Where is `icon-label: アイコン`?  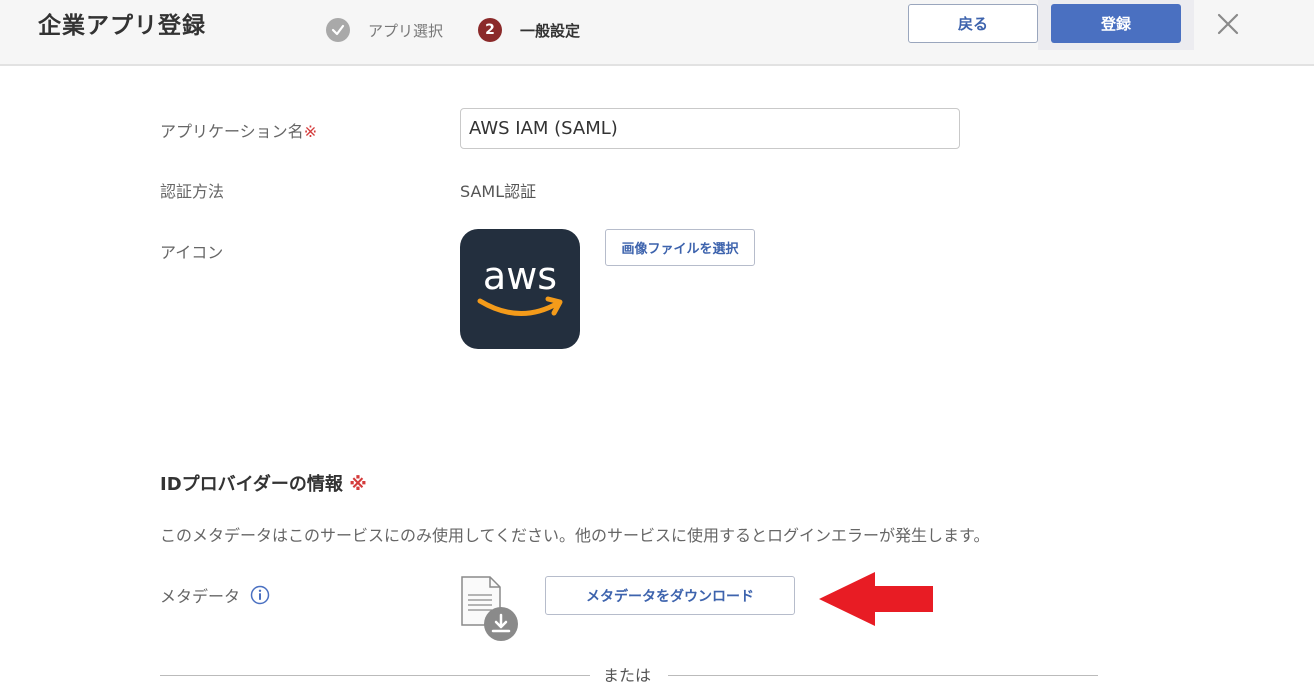
icon-label: アイコン is located at coordinates (192, 252).